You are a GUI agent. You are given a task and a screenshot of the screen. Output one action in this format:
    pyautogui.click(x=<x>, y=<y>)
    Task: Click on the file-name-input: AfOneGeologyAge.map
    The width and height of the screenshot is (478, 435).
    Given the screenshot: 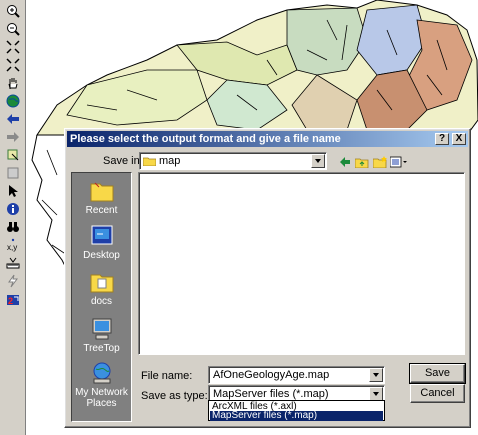 What is the action you would take?
    pyautogui.click(x=296, y=375)
    